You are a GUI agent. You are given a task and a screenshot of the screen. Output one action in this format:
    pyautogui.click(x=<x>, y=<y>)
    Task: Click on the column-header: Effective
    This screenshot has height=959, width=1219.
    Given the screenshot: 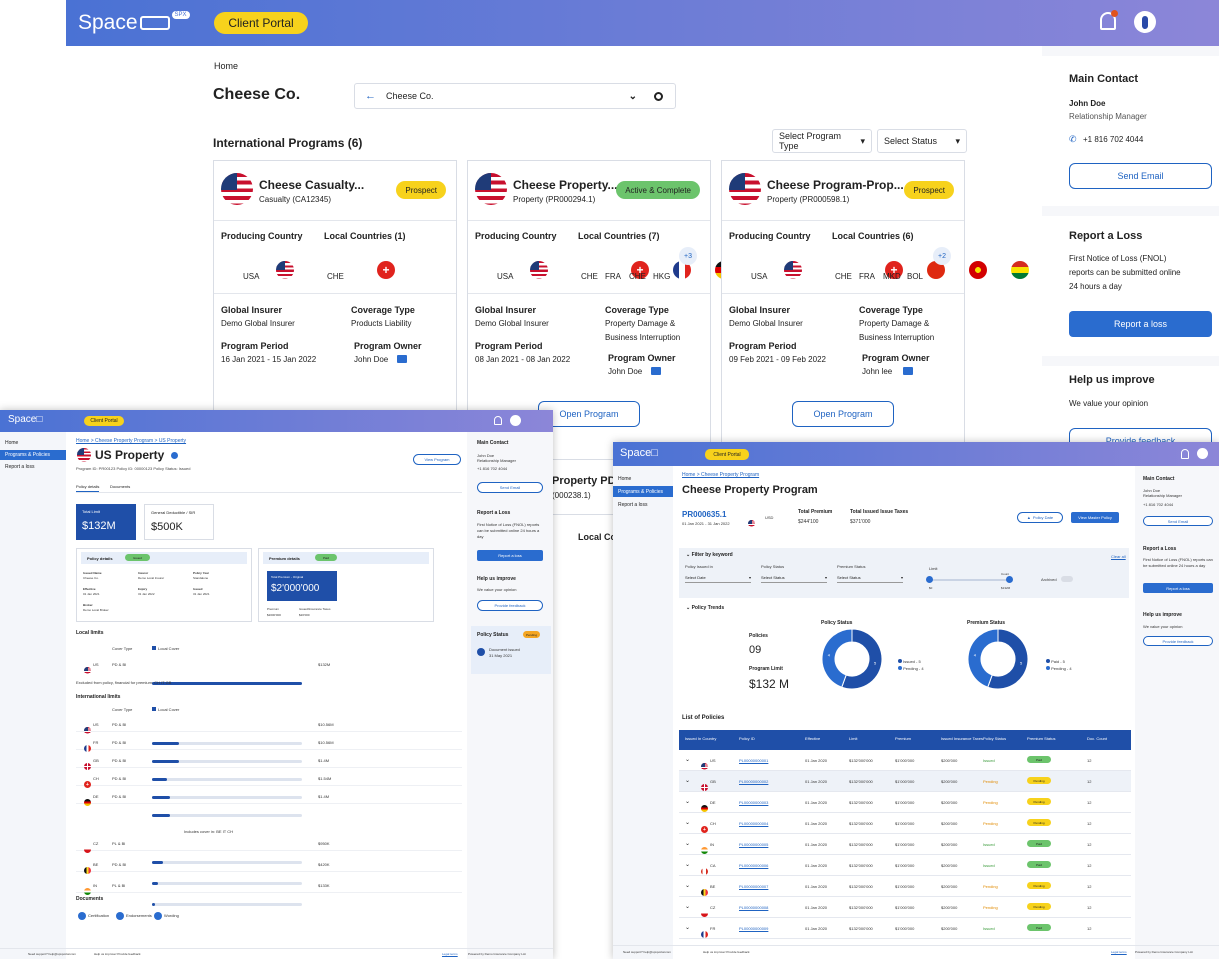 What is the action you would take?
    pyautogui.click(x=828, y=738)
    